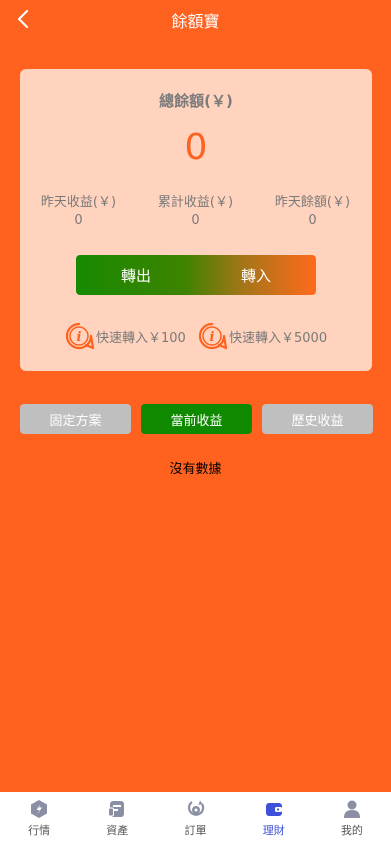 Image resolution: width=391 pixels, height=844 pixels. Describe the element at coordinates (312, 202) in the screenshot. I see `stat-label: 昨天餘額(￥)` at that location.